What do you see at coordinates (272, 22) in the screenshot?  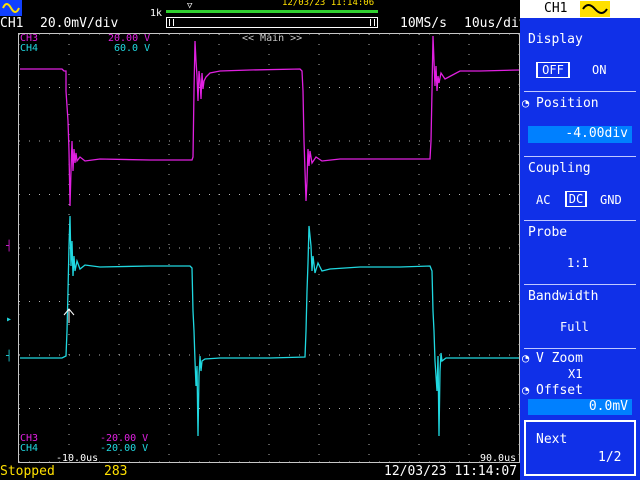 I see `memory-window` at bounding box center [272, 22].